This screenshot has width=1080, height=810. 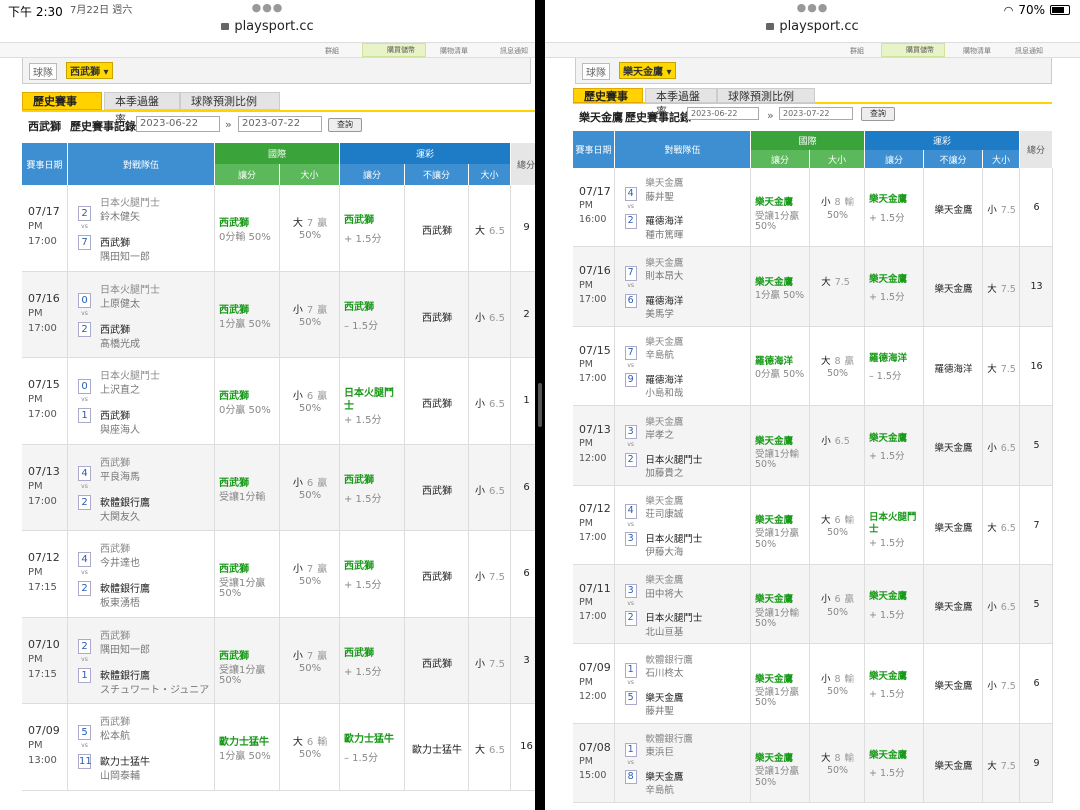 I want to click on intl-spread-result: 1分贏 50%, so click(x=245, y=757).